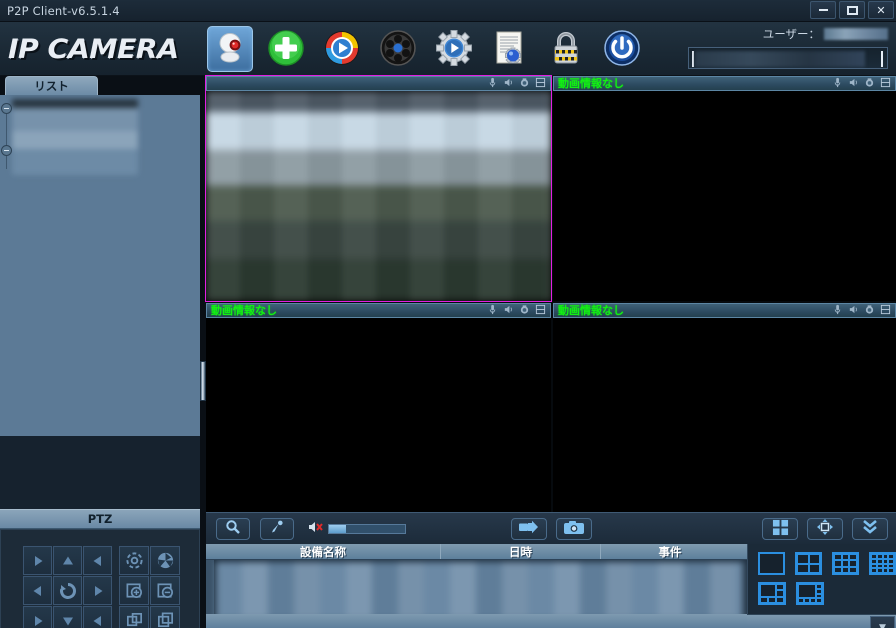 The image size is (896, 628). I want to click on ptz-down-left-button, so click(37, 617).